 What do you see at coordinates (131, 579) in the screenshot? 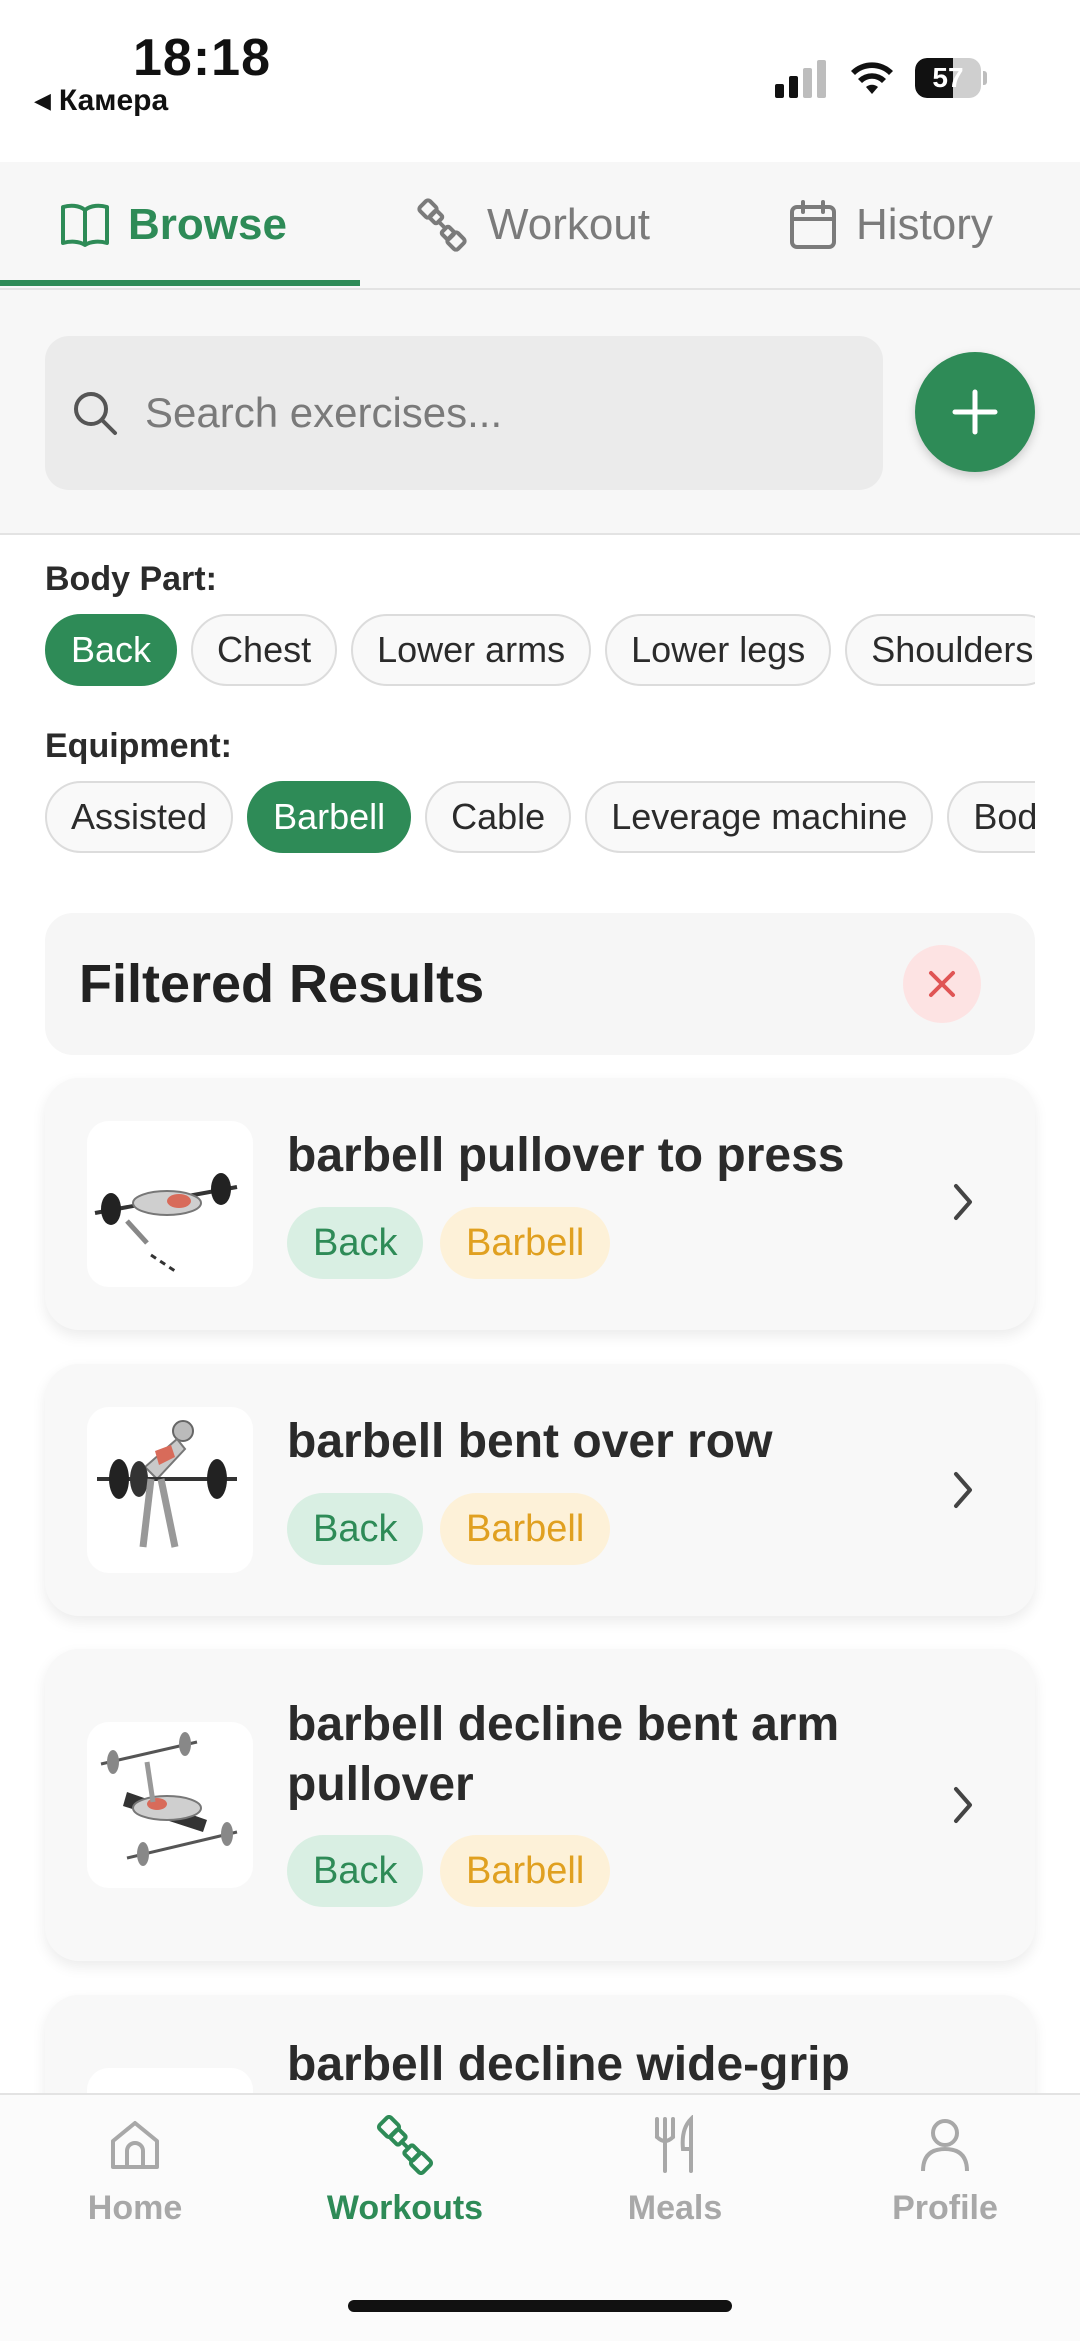
I see `body-part-filter-label: Body Part:` at bounding box center [131, 579].